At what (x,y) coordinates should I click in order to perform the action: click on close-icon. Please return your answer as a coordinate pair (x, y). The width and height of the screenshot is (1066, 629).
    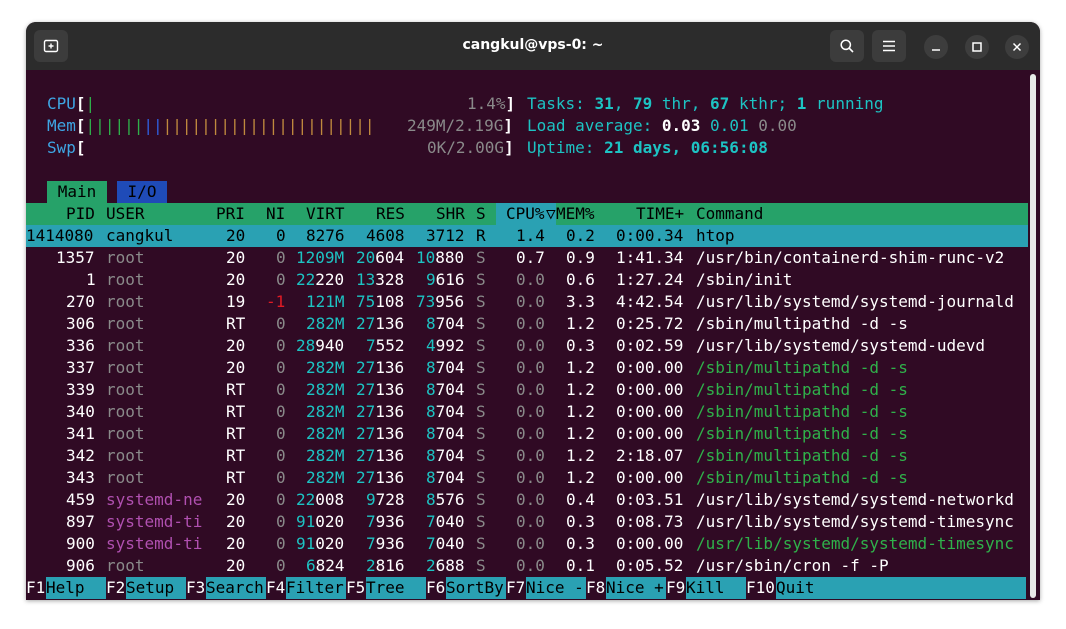
    Looking at the image, I should click on (1017, 47).